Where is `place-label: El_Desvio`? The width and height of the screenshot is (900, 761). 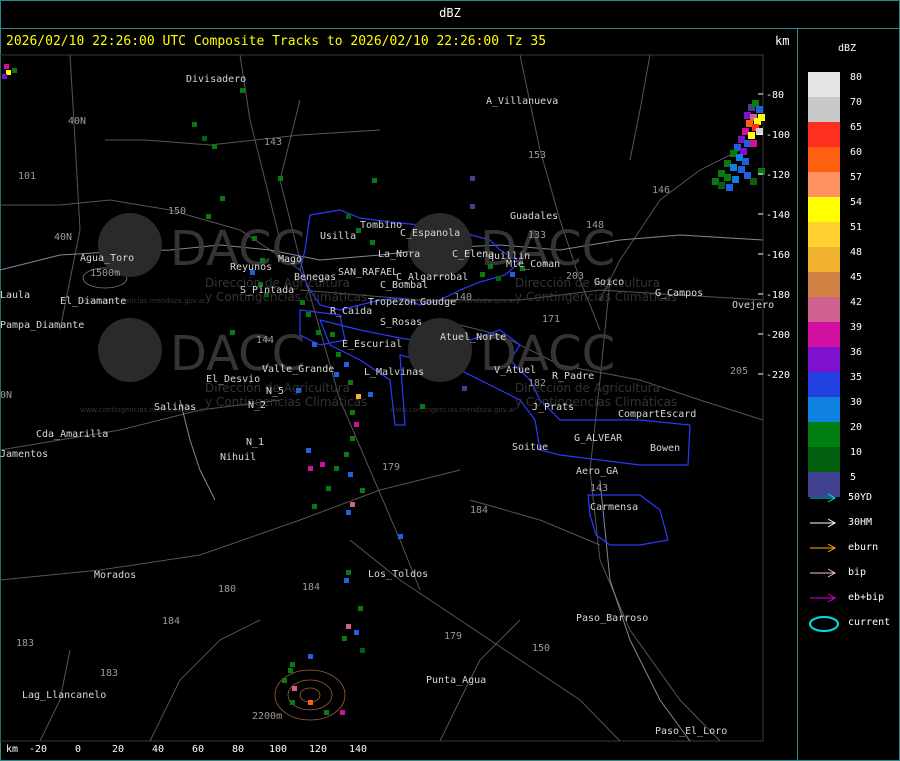
place-label: El_Desvio is located at coordinates (233, 379).